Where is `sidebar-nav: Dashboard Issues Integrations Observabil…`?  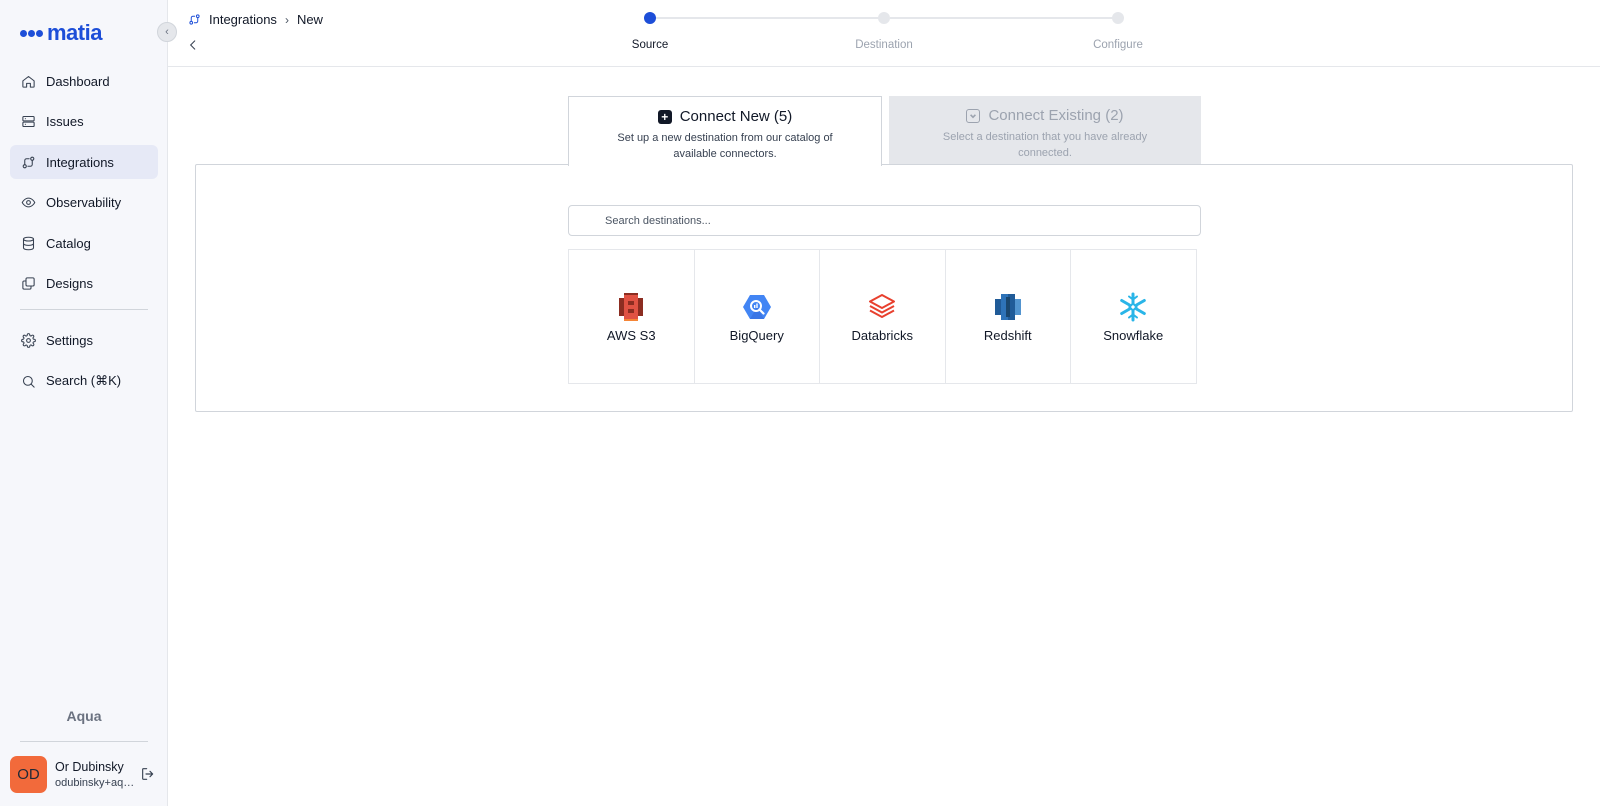 sidebar-nav: Dashboard Issues Integrations Observabil… is located at coordinates (84, 234).